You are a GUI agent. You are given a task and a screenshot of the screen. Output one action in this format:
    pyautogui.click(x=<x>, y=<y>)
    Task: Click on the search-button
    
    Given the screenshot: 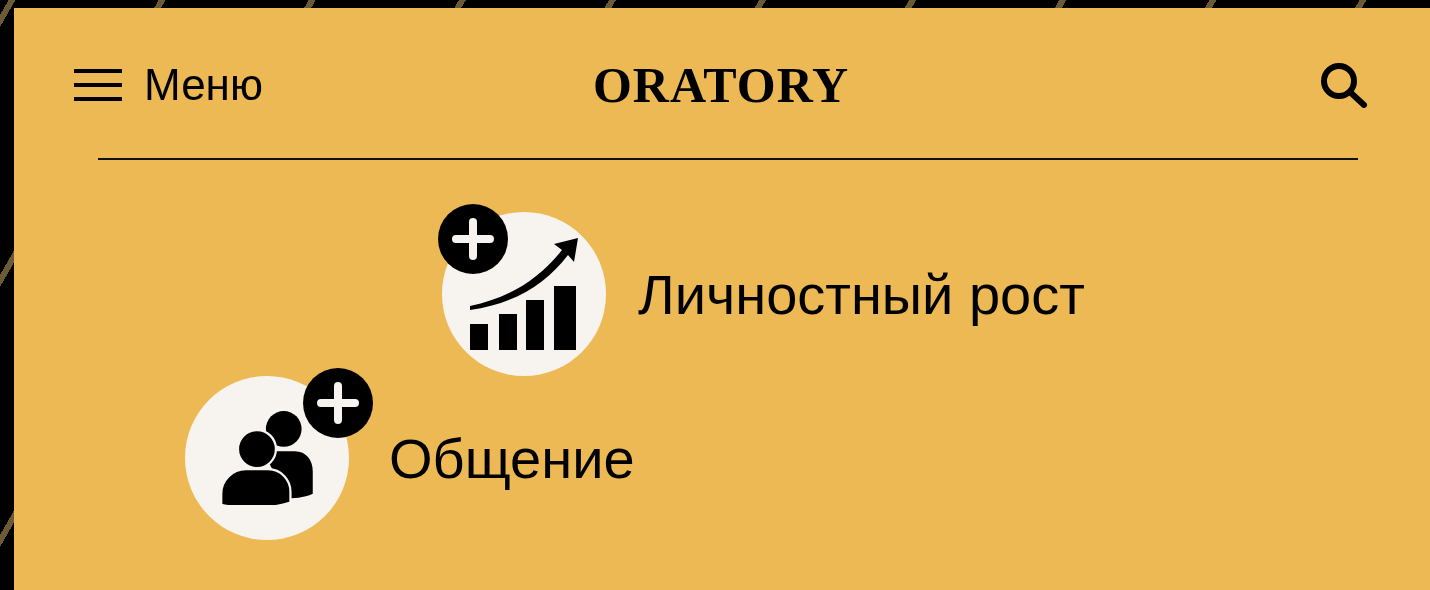 What is the action you would take?
    pyautogui.click(x=1344, y=85)
    